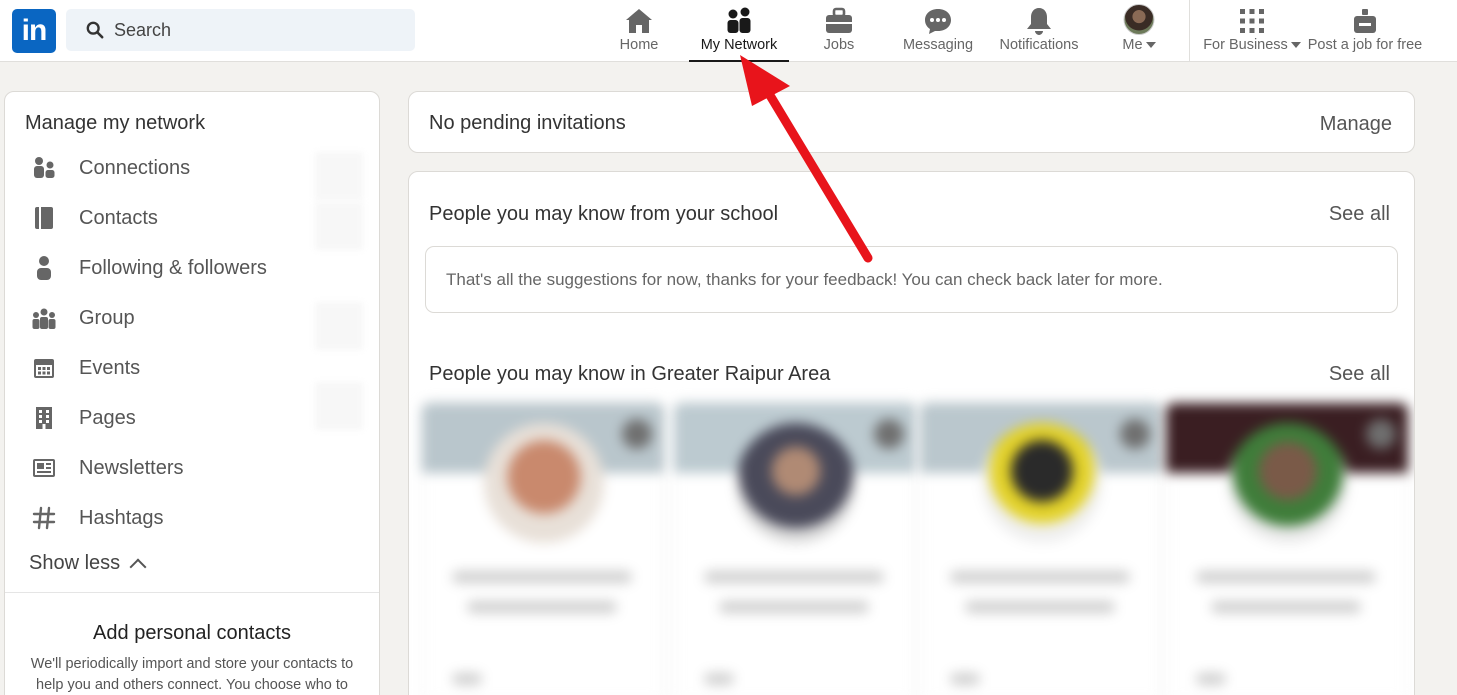 The width and height of the screenshot is (1457, 695). I want to click on sidebar-item-label: Pages, so click(107, 418).